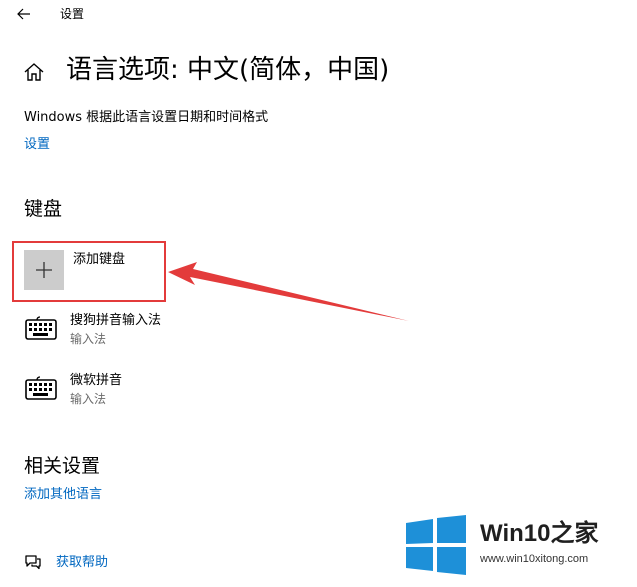 The image size is (637, 587). What do you see at coordinates (62, 466) in the screenshot?
I see `related-settings-heading: 相关设置` at bounding box center [62, 466].